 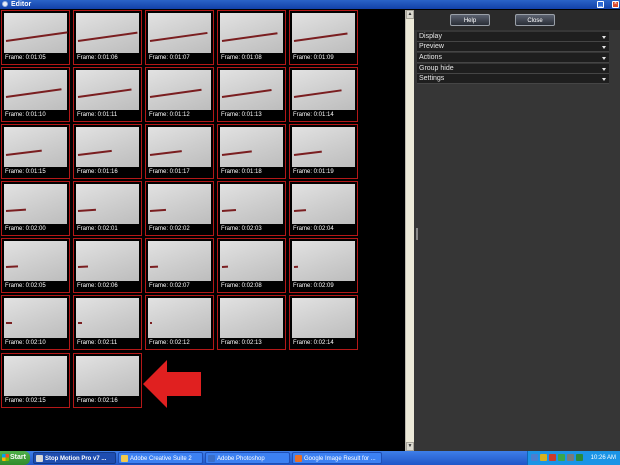 I want to click on frame-thumbnail: Frame: 0:01:14, so click(x=323, y=94).